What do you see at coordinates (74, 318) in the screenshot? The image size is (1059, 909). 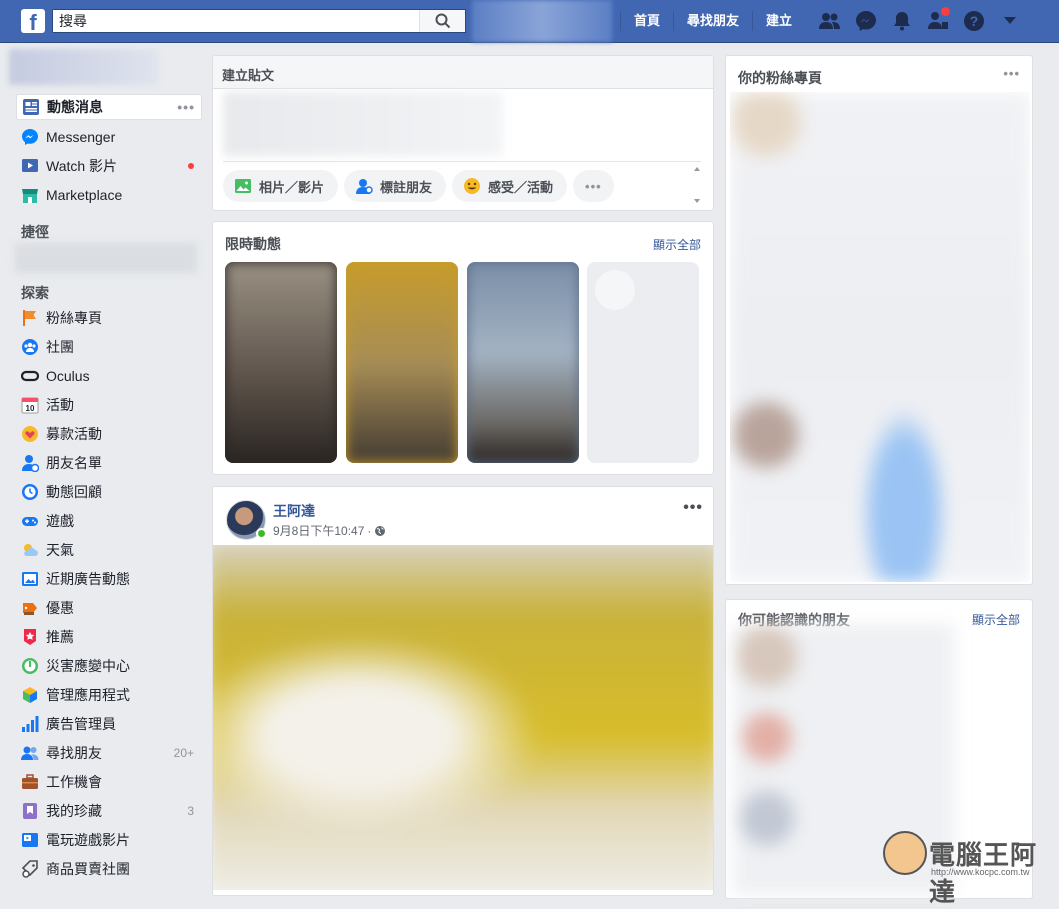 I see `sidebar-item-label: 粉絲專頁` at bounding box center [74, 318].